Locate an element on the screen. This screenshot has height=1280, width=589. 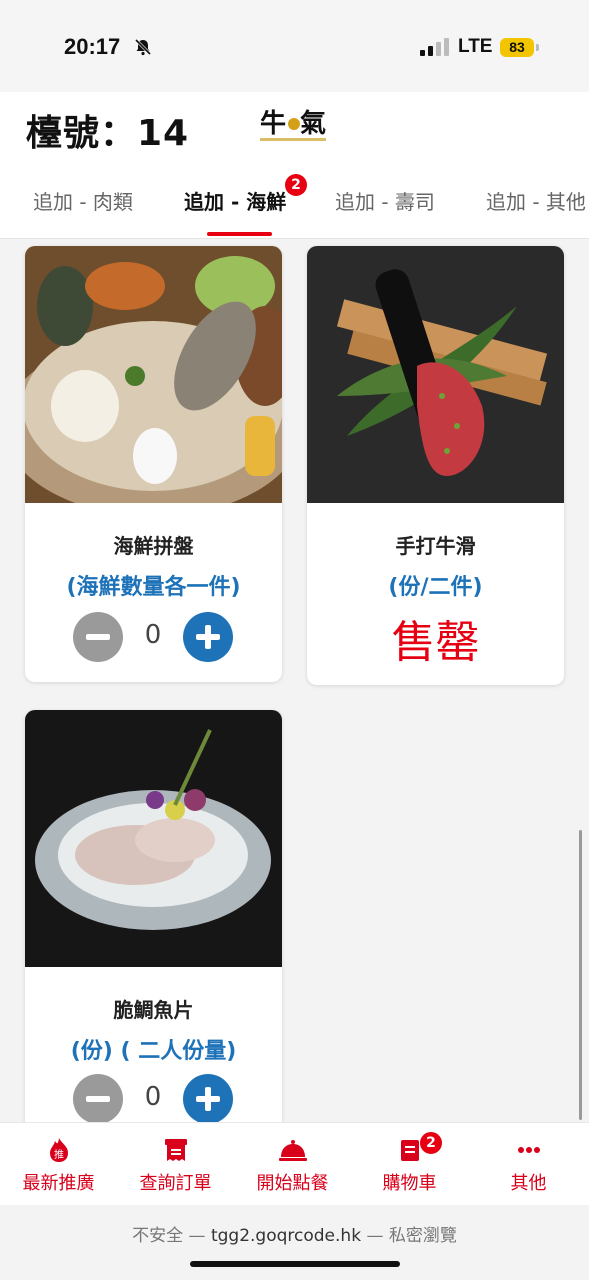
nav-label: 最新推廣 is located at coordinates (58, 1183).